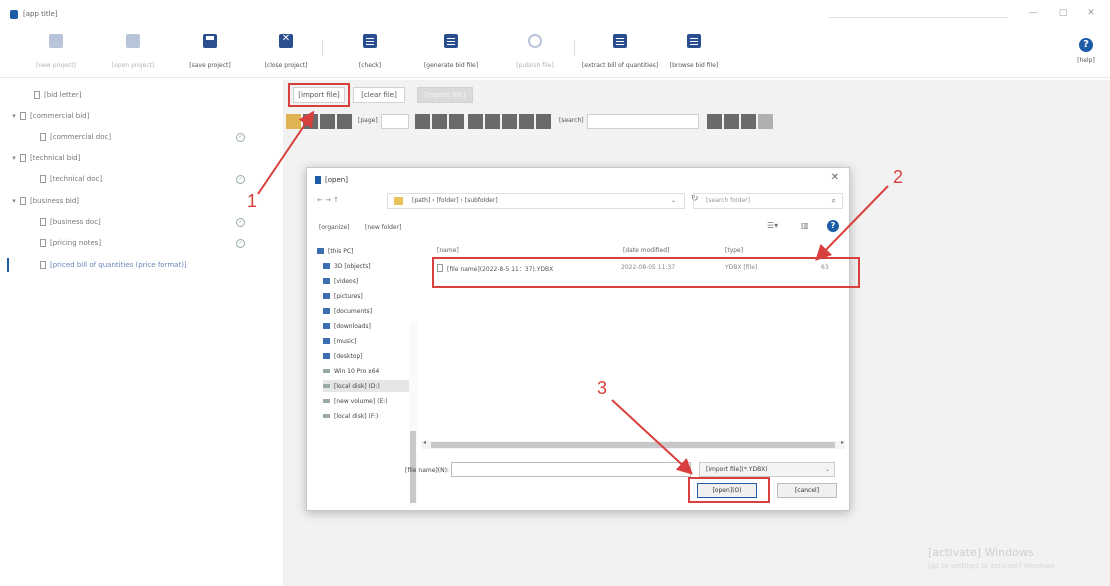 Image resolution: width=1110 pixels, height=586 pixels. Describe the element at coordinates (728, 200) in the screenshot. I see `search-placeholder: [search folder]` at that location.